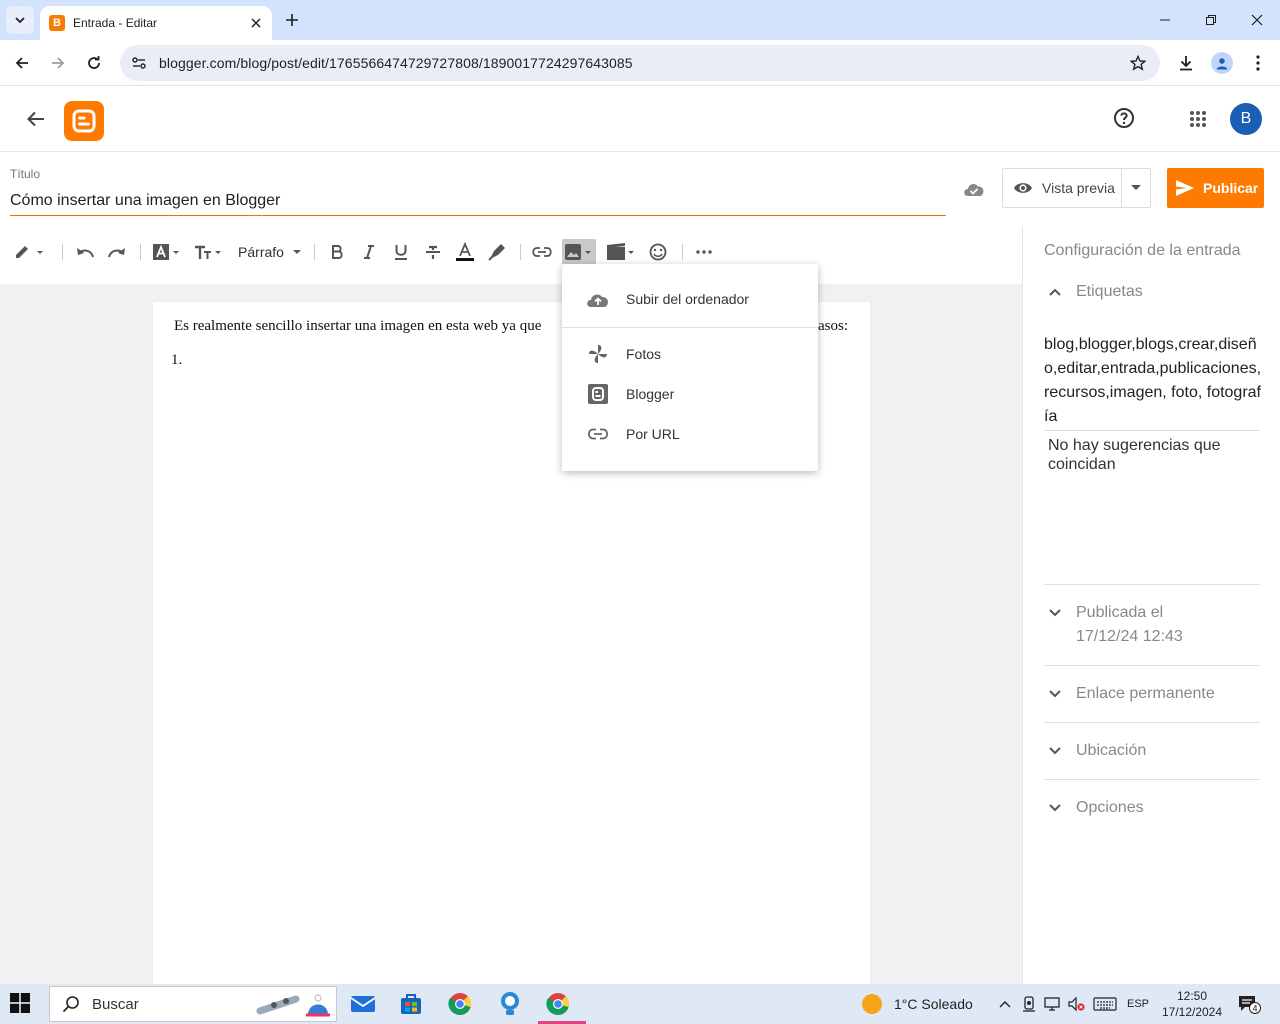  What do you see at coordinates (1198, 119) in the screenshot?
I see `google-apps-button` at bounding box center [1198, 119].